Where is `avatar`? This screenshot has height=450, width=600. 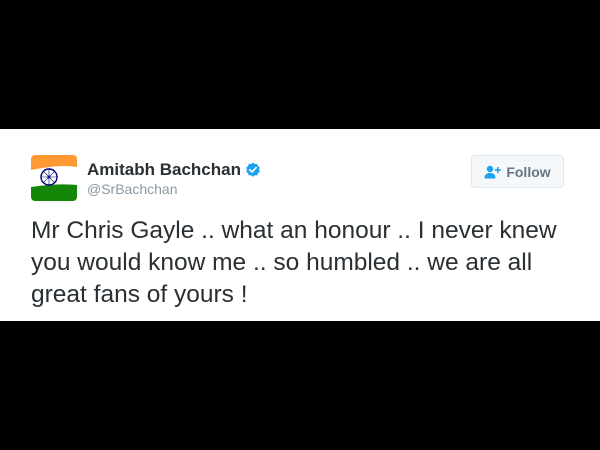
avatar is located at coordinates (54, 178).